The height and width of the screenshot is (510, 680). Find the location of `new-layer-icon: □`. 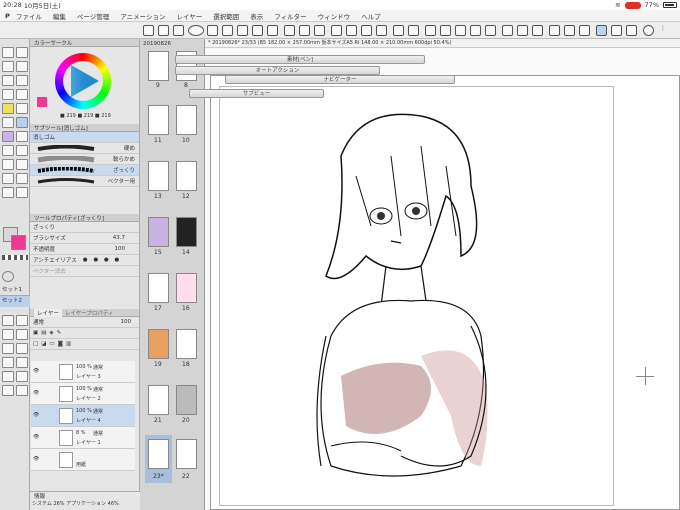

new-layer-icon: □ is located at coordinates (35, 344).